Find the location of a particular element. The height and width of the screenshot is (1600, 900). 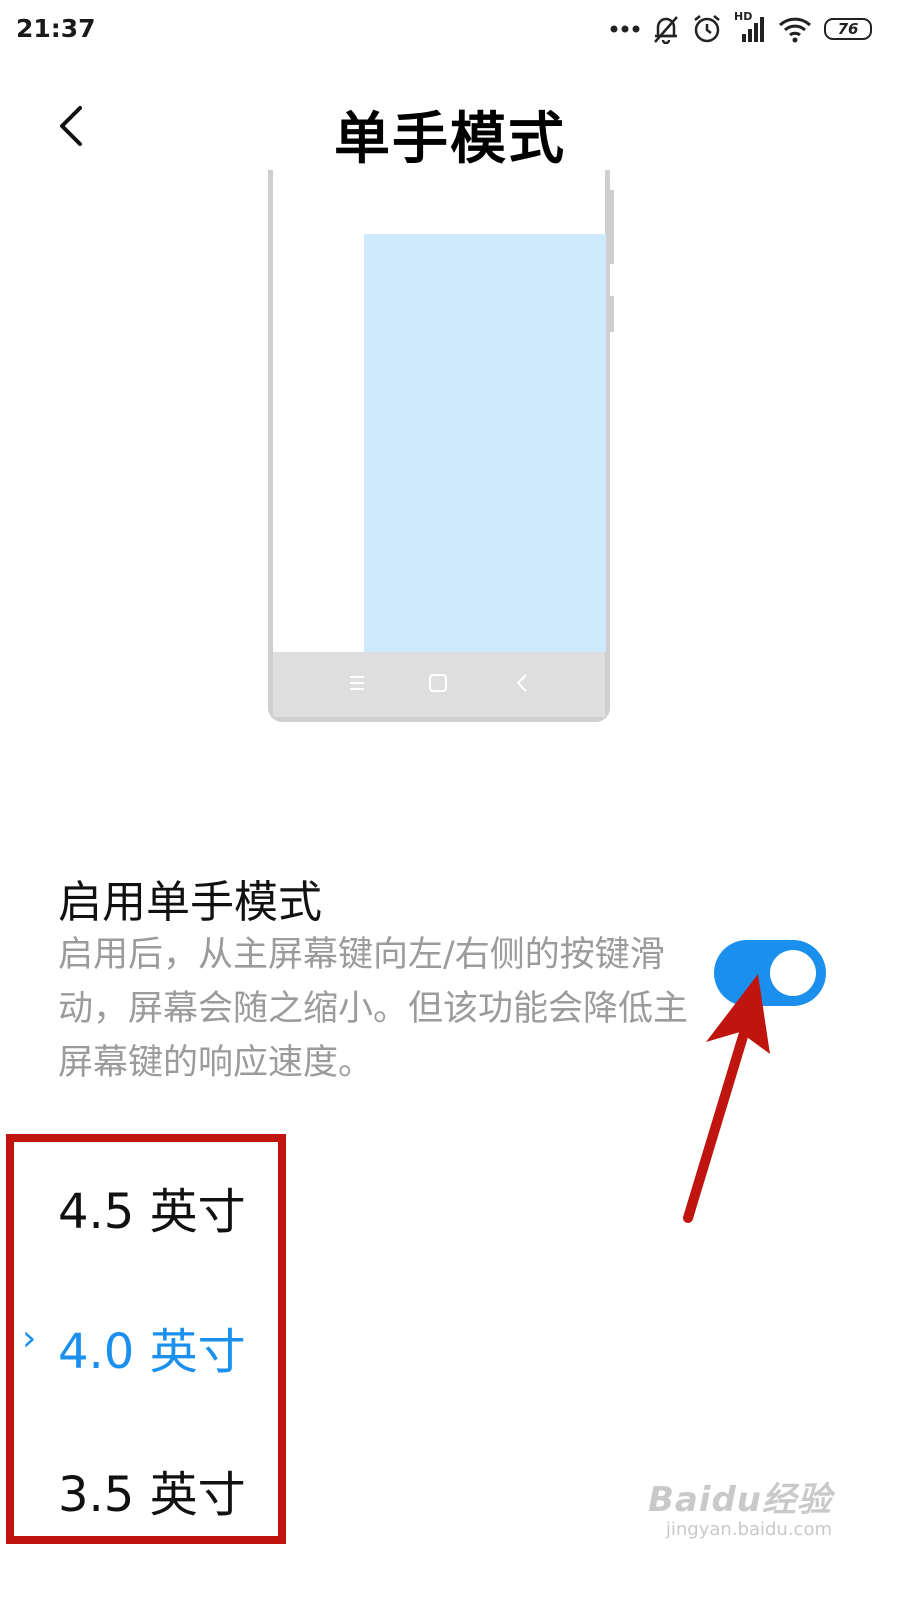

status-time: 21:37 is located at coordinates (56, 28).